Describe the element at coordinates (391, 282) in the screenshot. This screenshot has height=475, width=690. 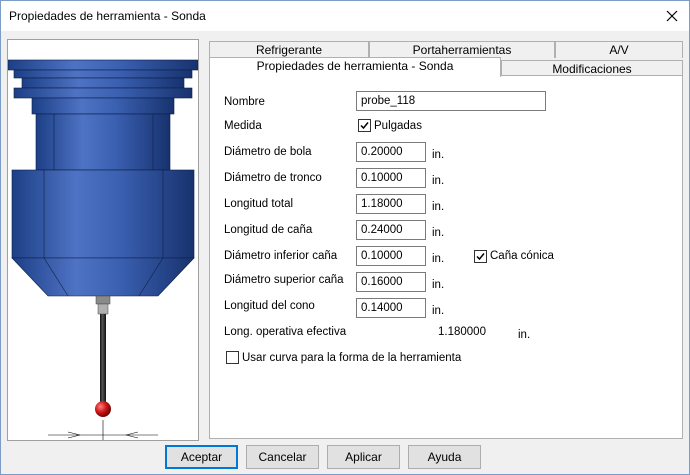
I see `upper-shank-diameter-input: 0.16000` at that location.